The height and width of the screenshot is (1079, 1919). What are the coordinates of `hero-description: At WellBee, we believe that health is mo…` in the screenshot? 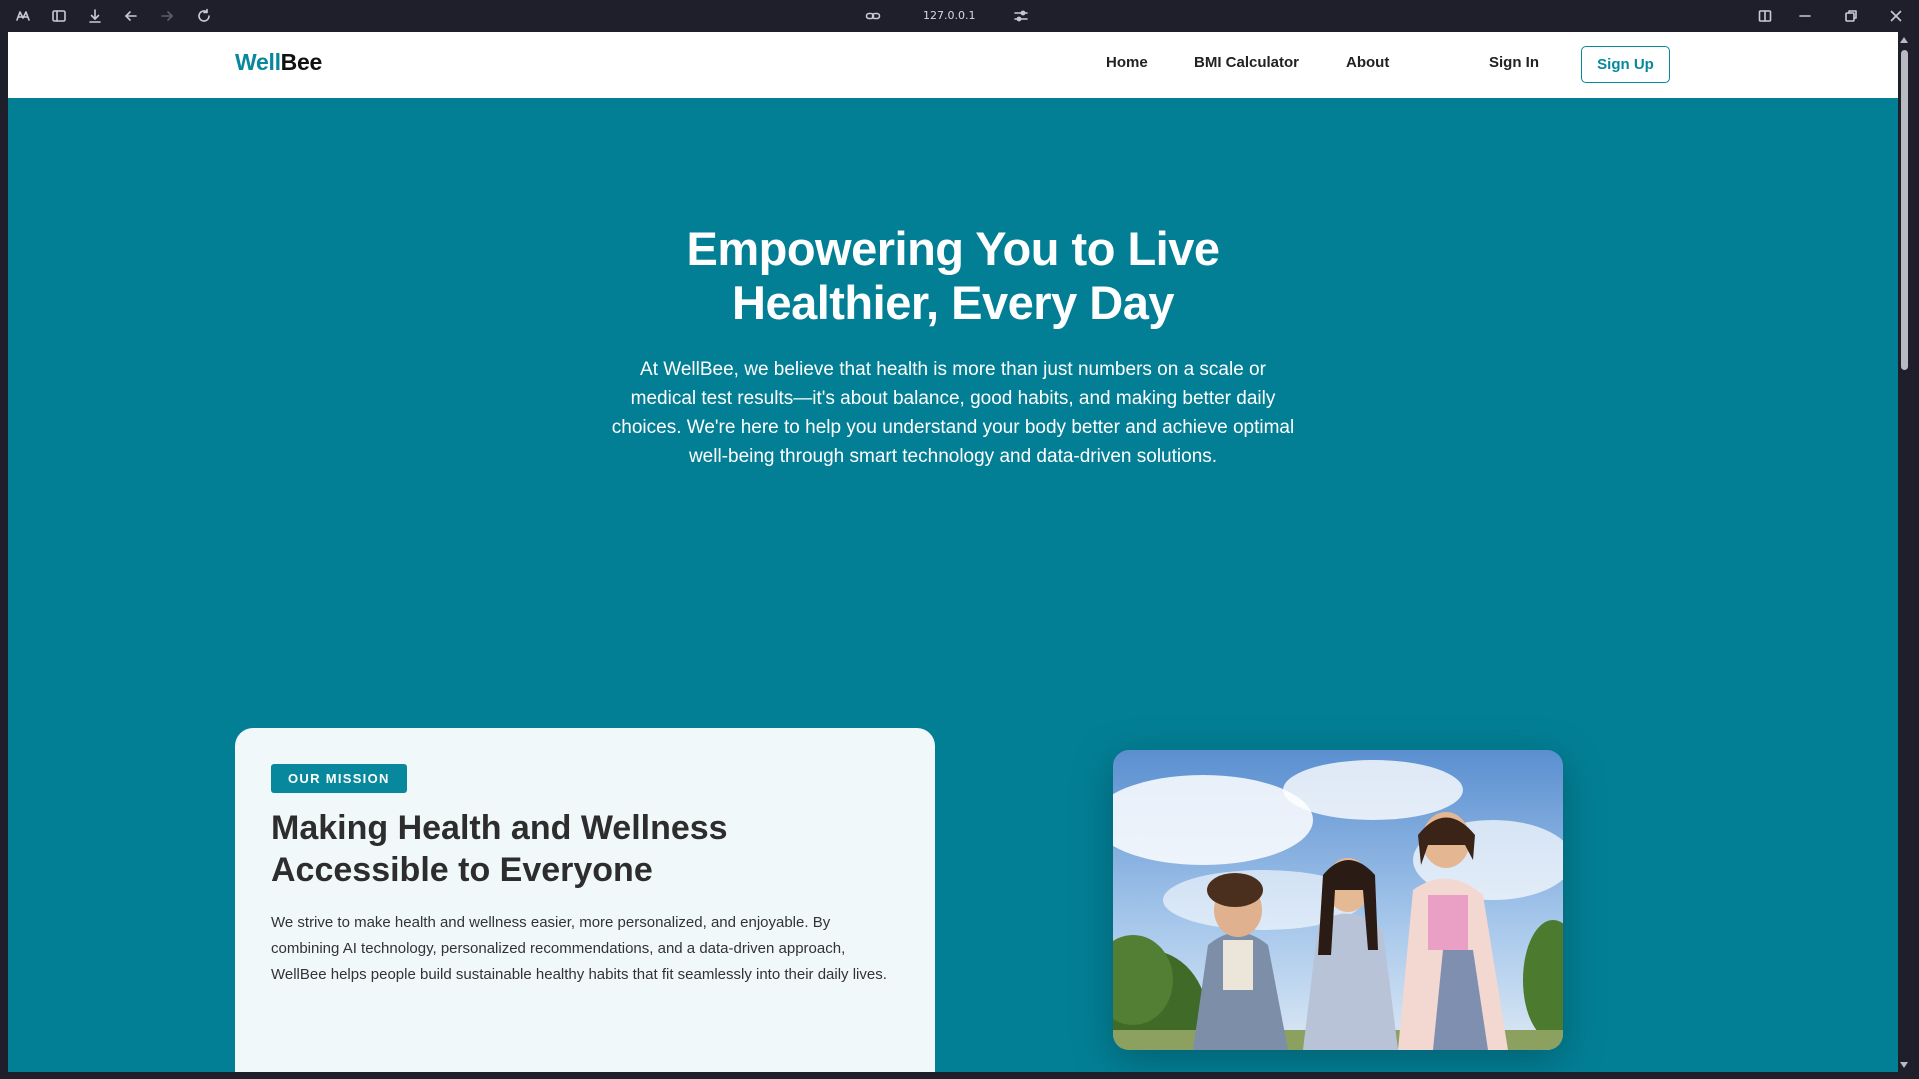 It's located at (953, 413).